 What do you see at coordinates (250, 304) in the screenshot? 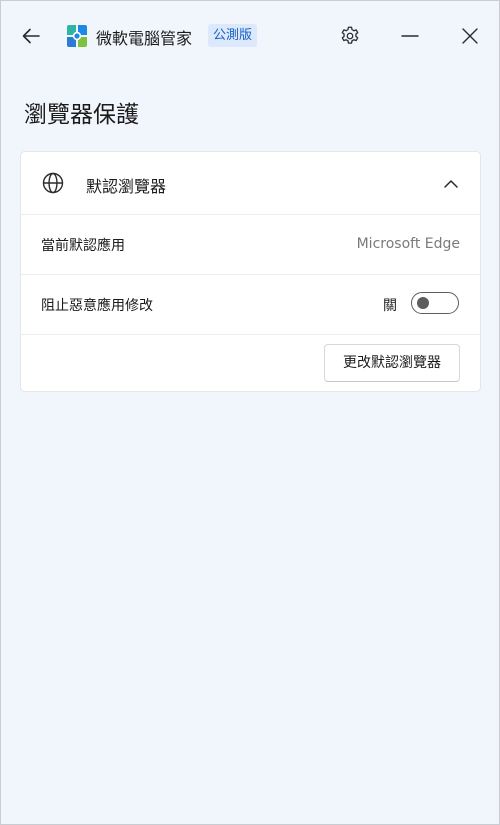
I see `block-malicious-change-row: 阻止惡意應用修改 關` at bounding box center [250, 304].